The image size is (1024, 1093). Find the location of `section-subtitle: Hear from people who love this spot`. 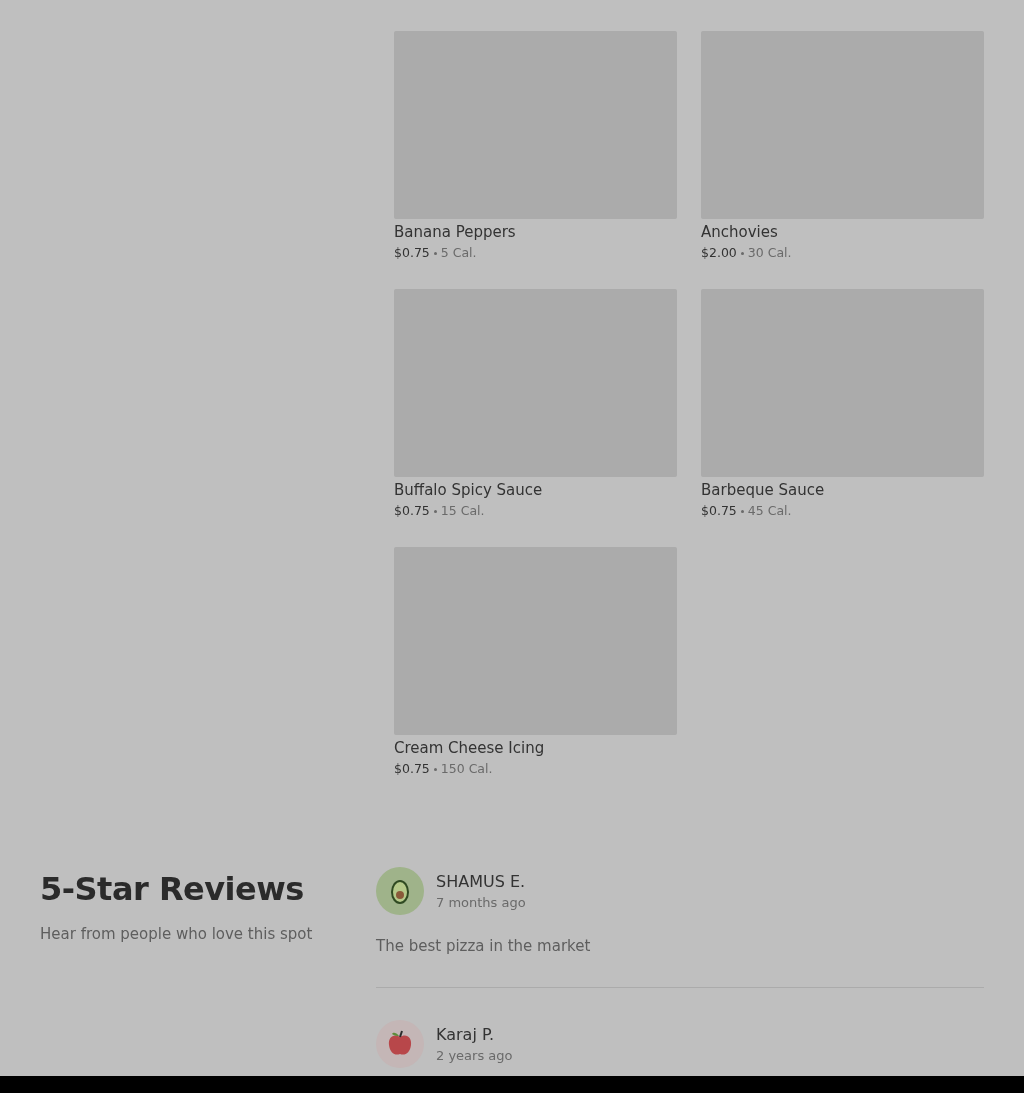

section-subtitle: Hear from people who love this spot is located at coordinates (177, 934).